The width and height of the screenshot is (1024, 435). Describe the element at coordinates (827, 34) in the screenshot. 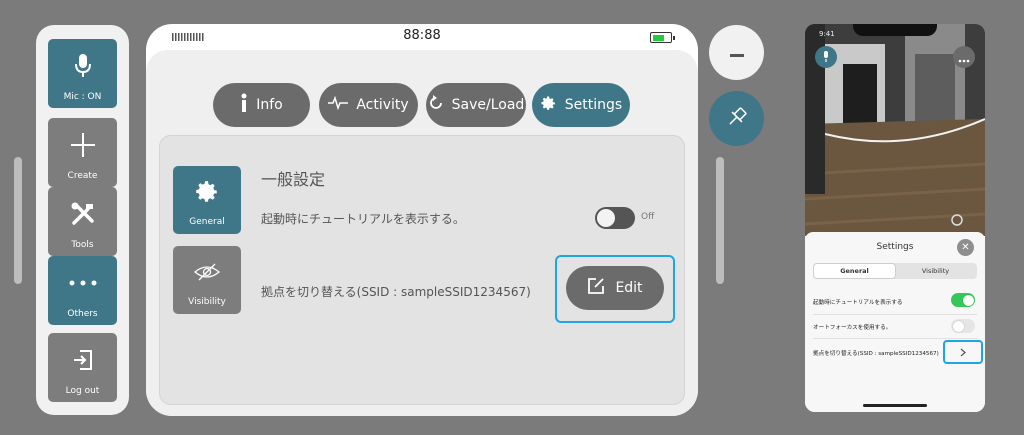

I see `phone-clock: 9:41` at that location.